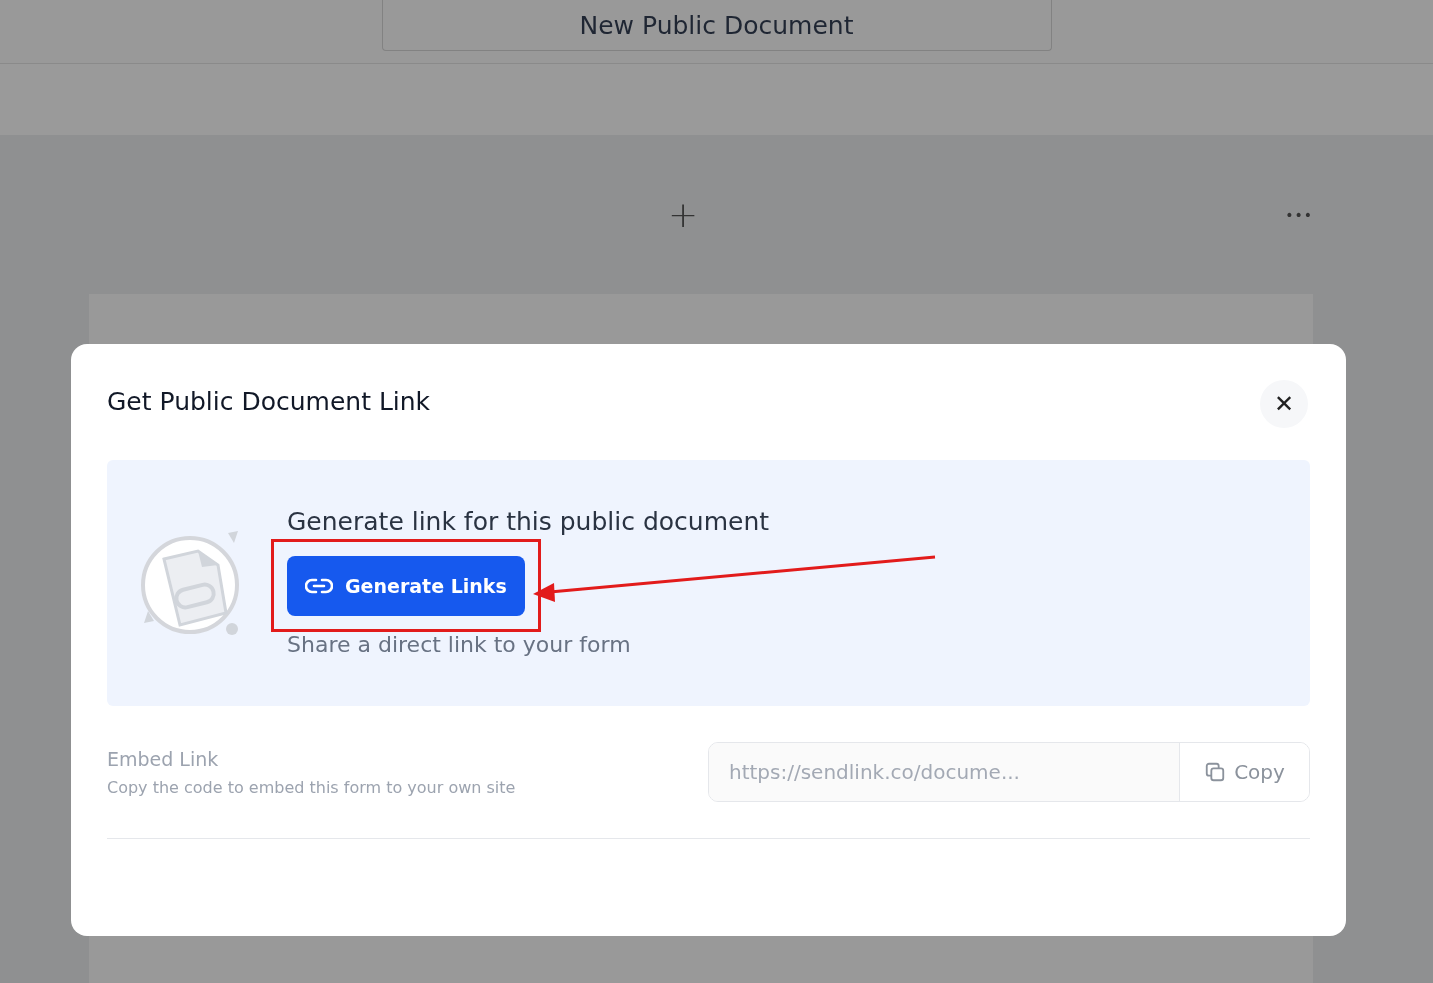  What do you see at coordinates (528, 521) in the screenshot?
I see `generate-heading: Generate link for this public document` at bounding box center [528, 521].